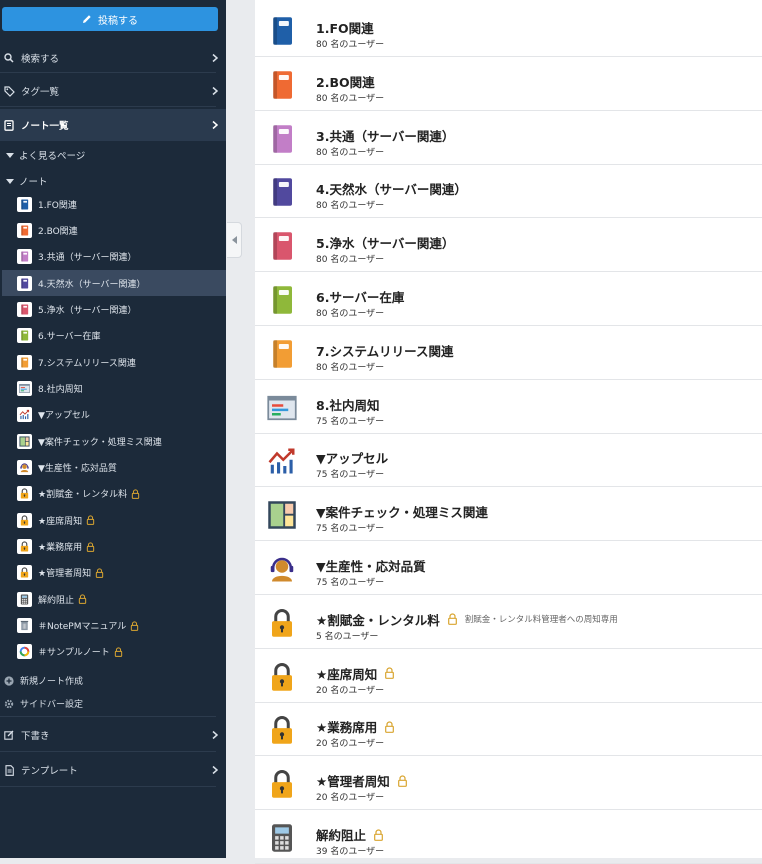 This screenshot has width=762, height=864. Describe the element at coordinates (114, 652) in the screenshot. I see `sidebar-note-item: ＃サンプルノート` at that location.